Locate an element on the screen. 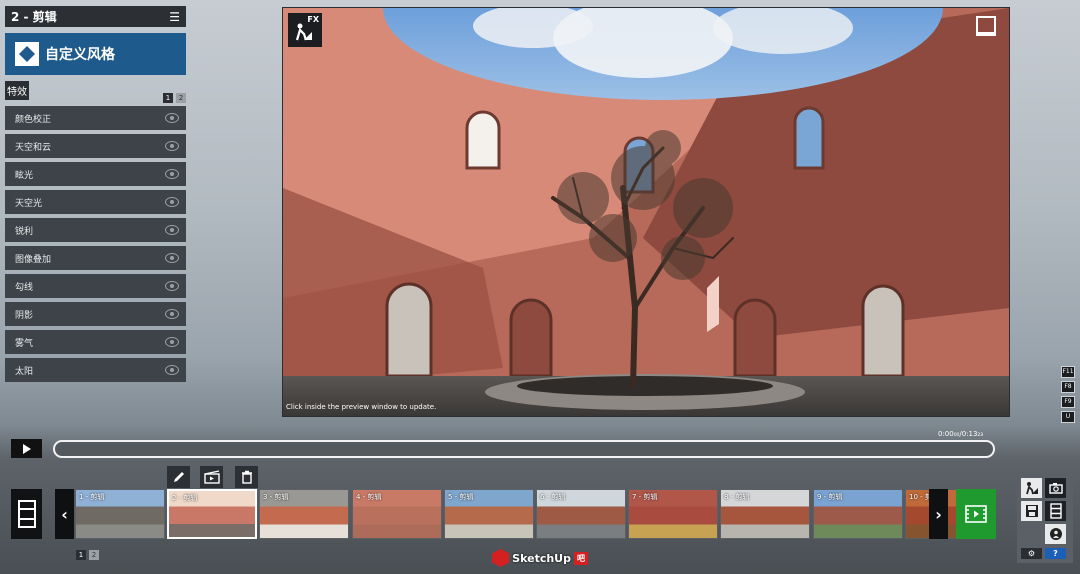  scene-thumbnail-label: 2 - 剪辑 is located at coordinates (185, 498).